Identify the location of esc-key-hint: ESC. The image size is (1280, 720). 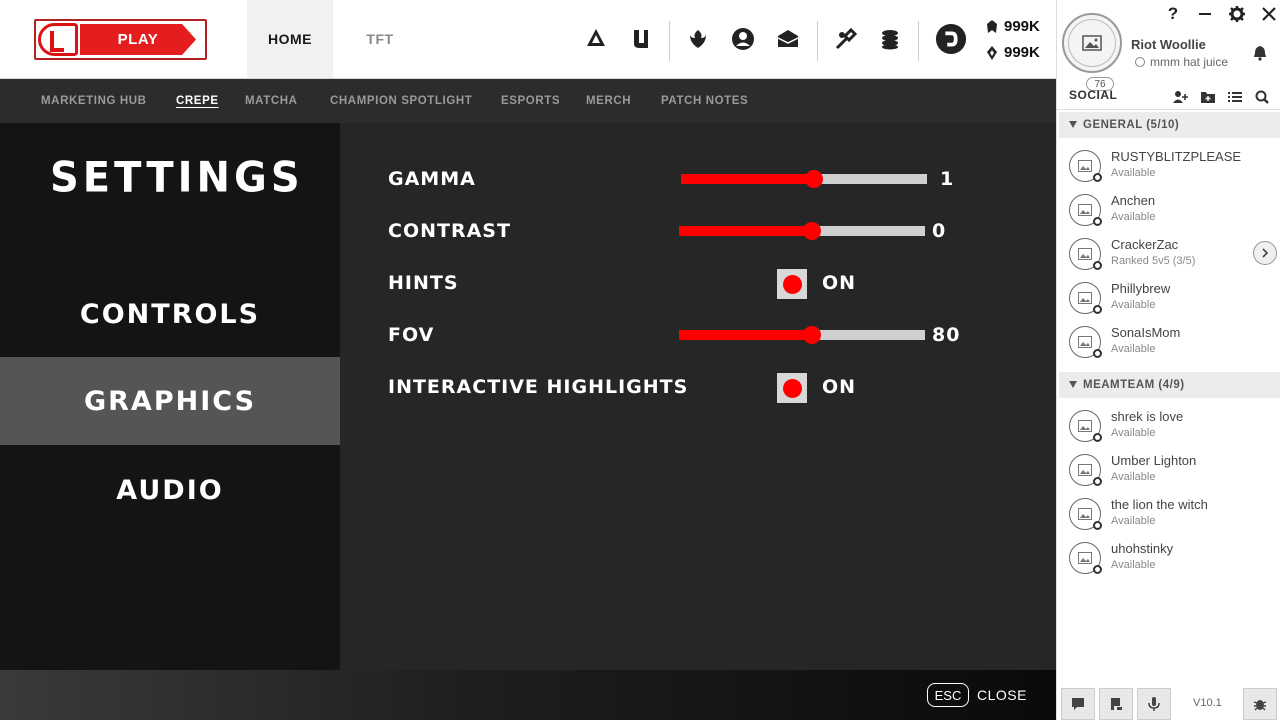
(948, 695).